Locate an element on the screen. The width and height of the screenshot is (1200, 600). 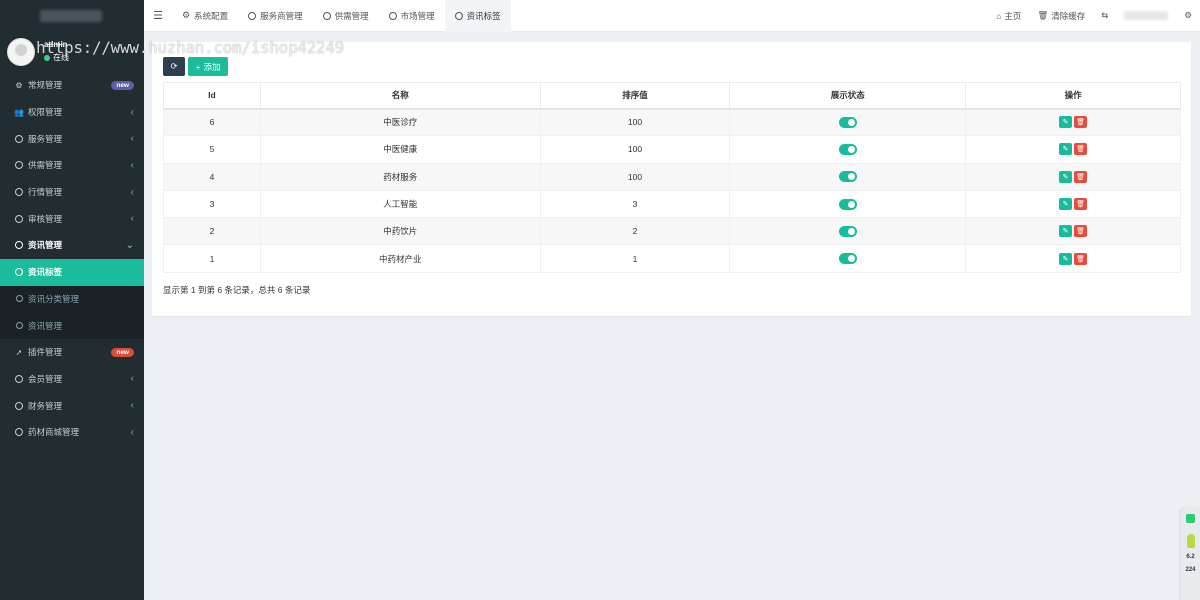
refresh-icon: ⟳ is located at coordinates (174, 66).